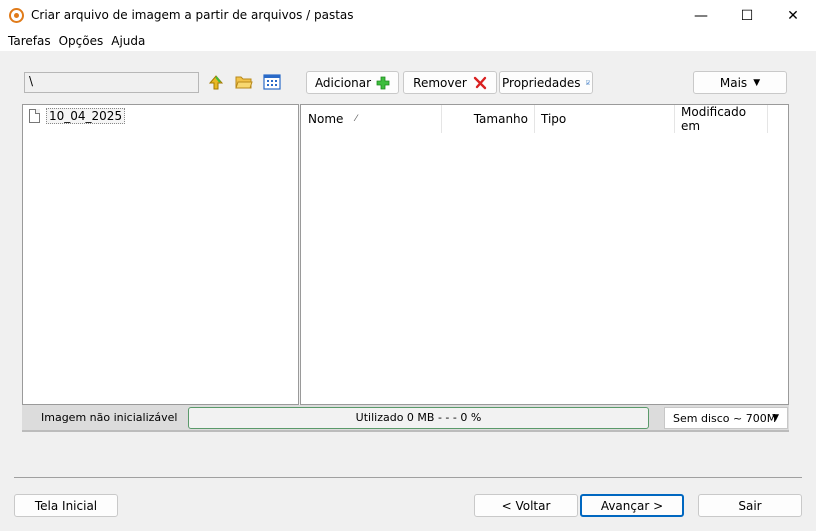  I want to click on add-button-label: Adicionar, so click(343, 82).